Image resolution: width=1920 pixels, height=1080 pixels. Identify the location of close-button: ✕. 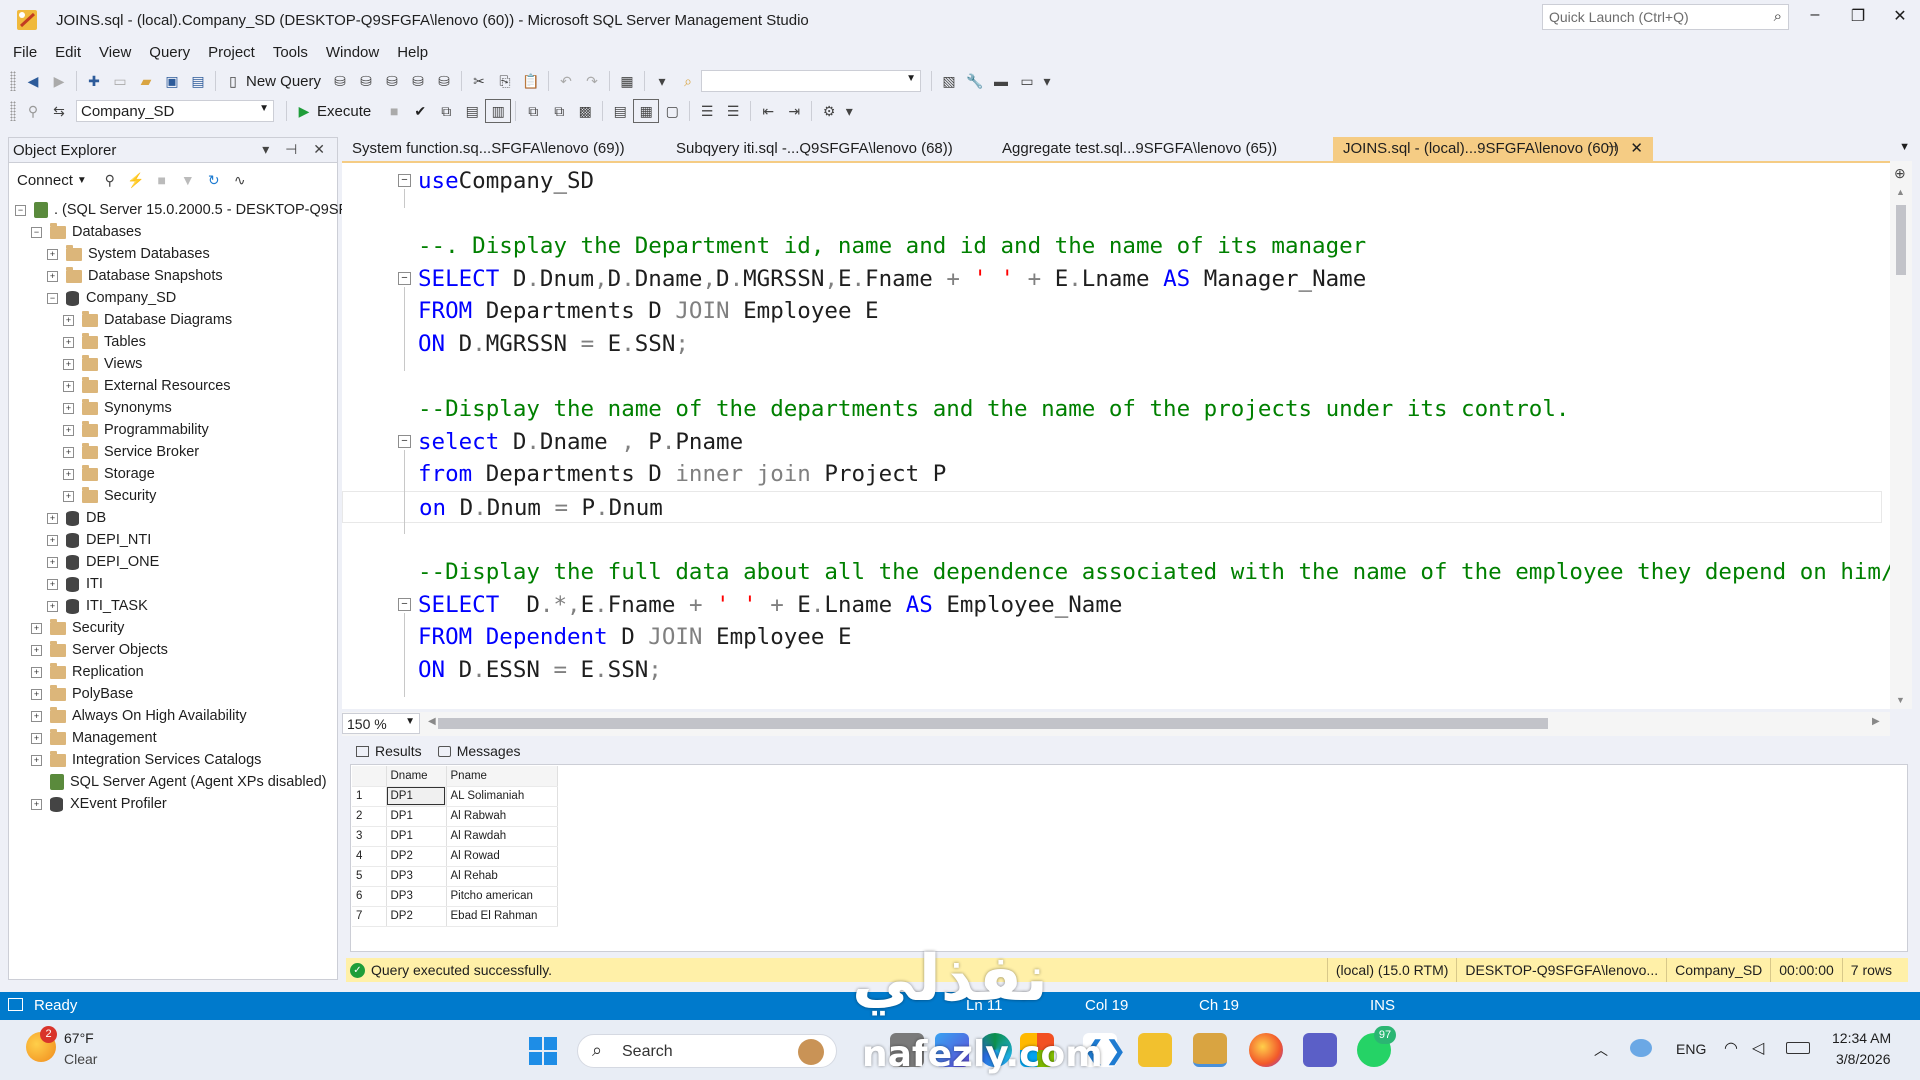
(1900, 19).